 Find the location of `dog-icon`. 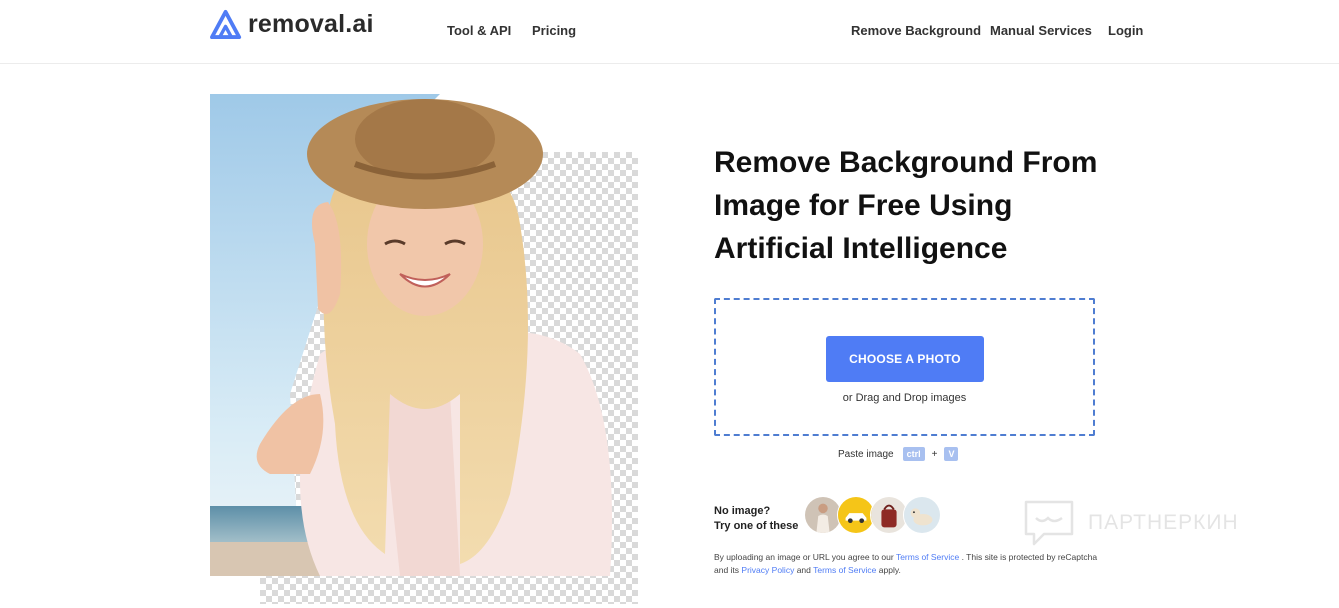

dog-icon is located at coordinates (922, 515).